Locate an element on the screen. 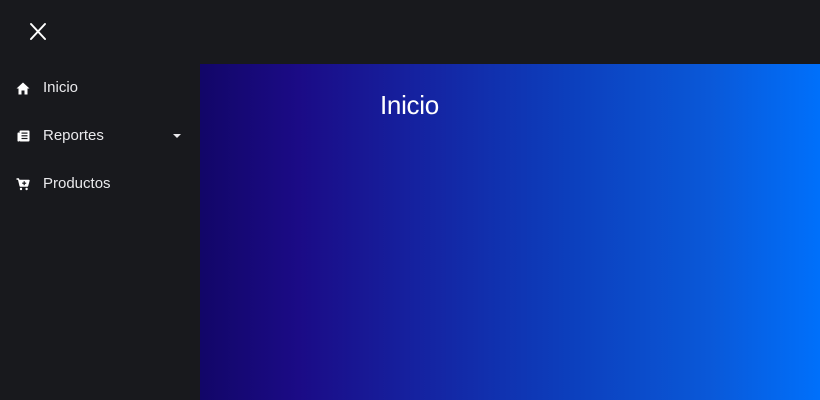 Image resolution: width=820 pixels, height=400 pixels. close-menu-button is located at coordinates (38, 32).